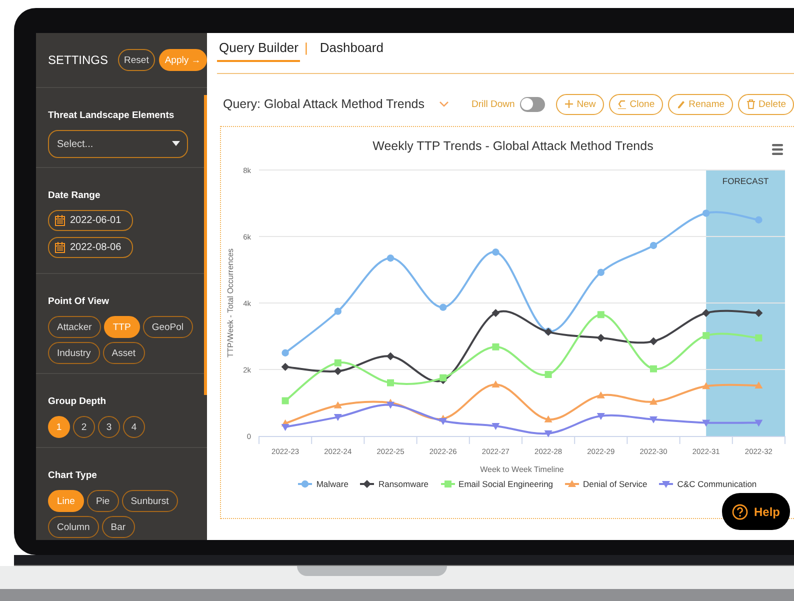 This screenshot has width=794, height=601. Describe the element at coordinates (513, 146) in the screenshot. I see `chart-title: Weekly TTP Trends - Global Attack Method Trends` at that location.